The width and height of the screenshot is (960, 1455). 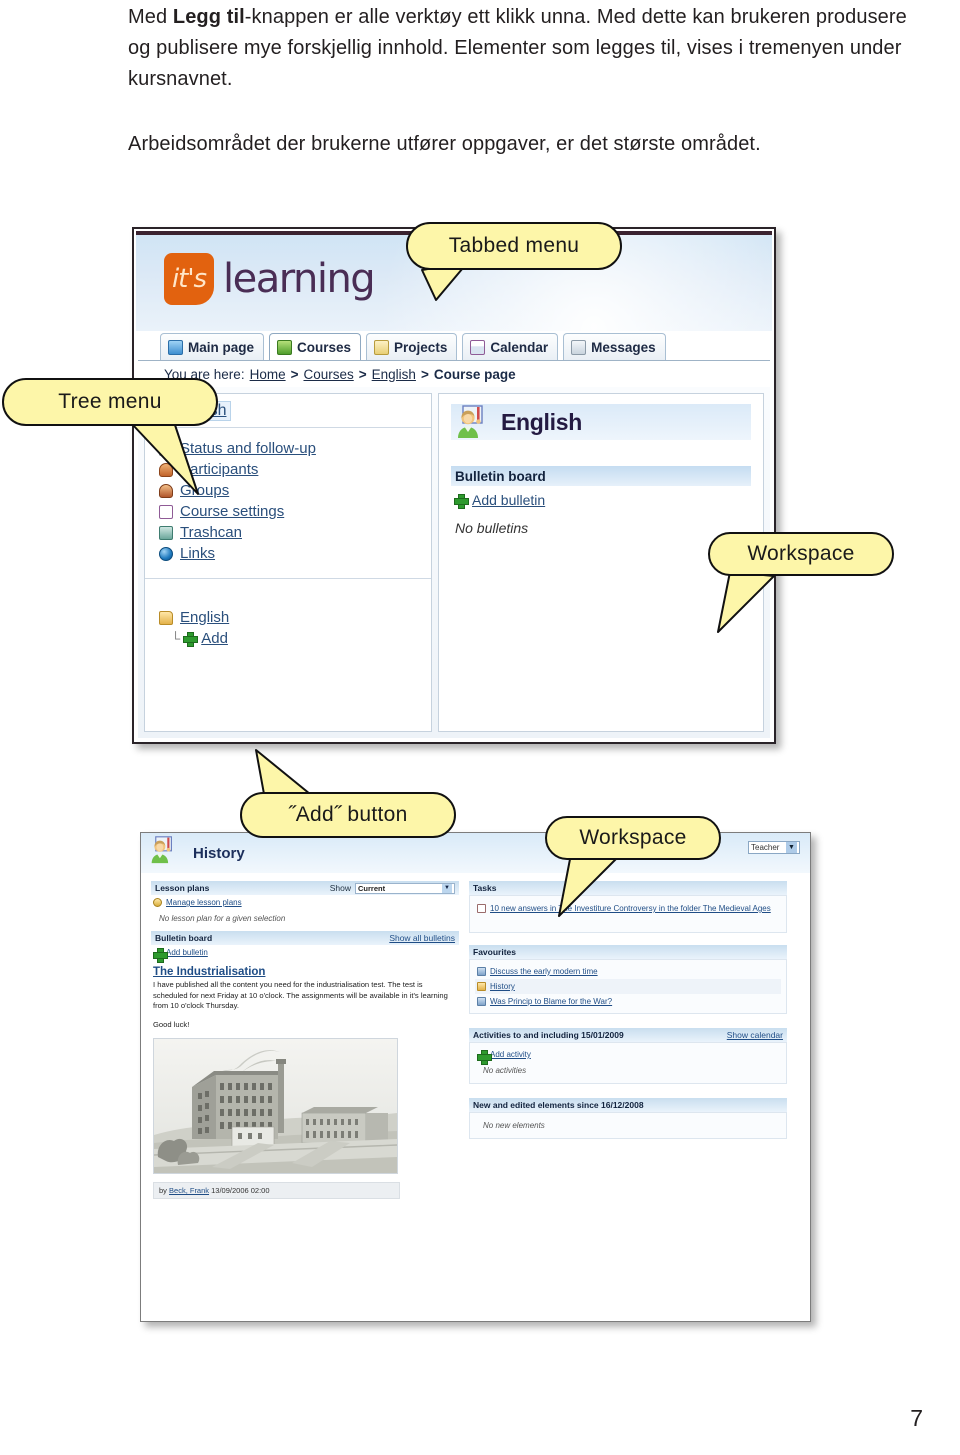 I want to click on itslearning-logo: it's learning, so click(x=270, y=279).